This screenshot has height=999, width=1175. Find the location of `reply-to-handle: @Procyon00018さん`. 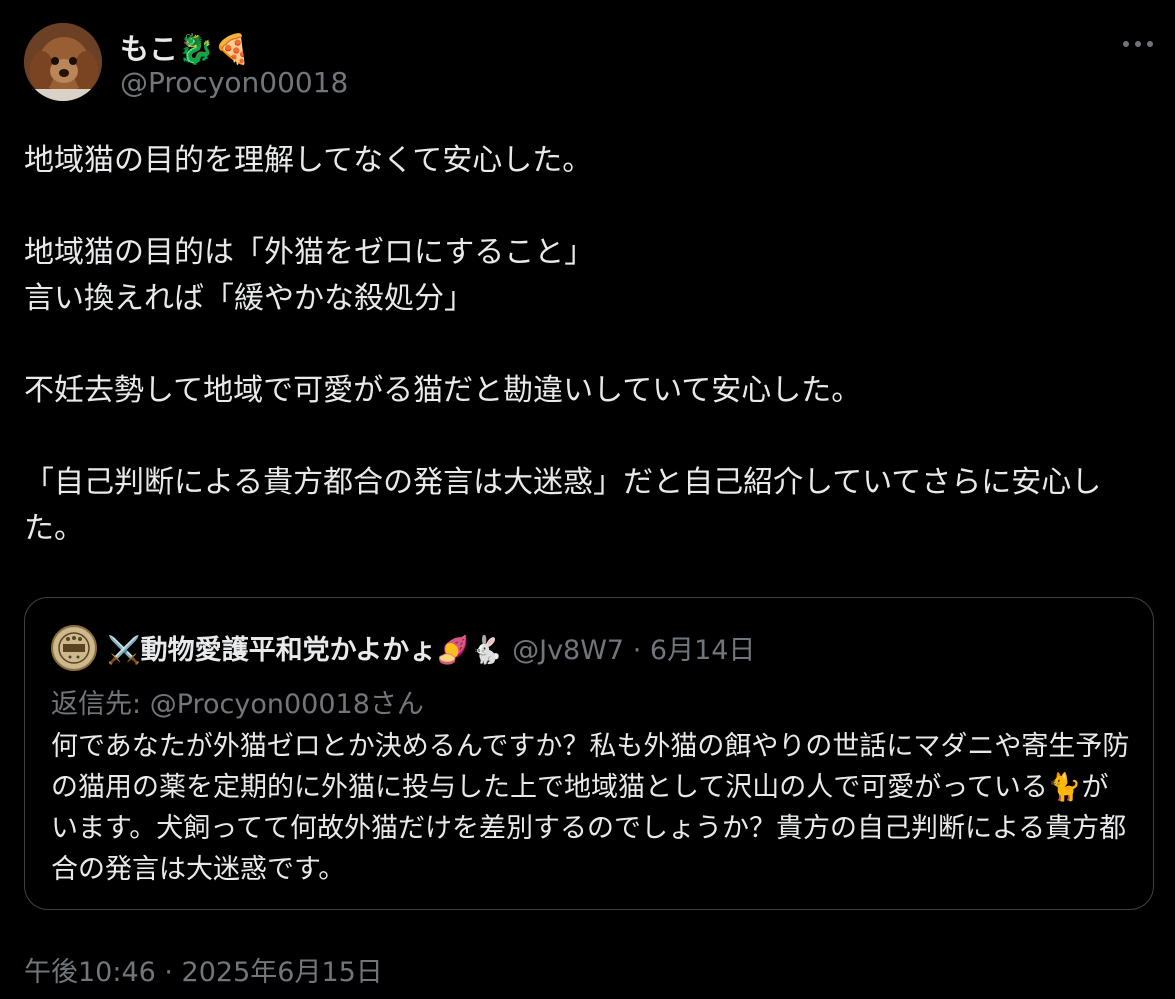

reply-to-handle: @Procyon00018さん is located at coordinates (287, 704).